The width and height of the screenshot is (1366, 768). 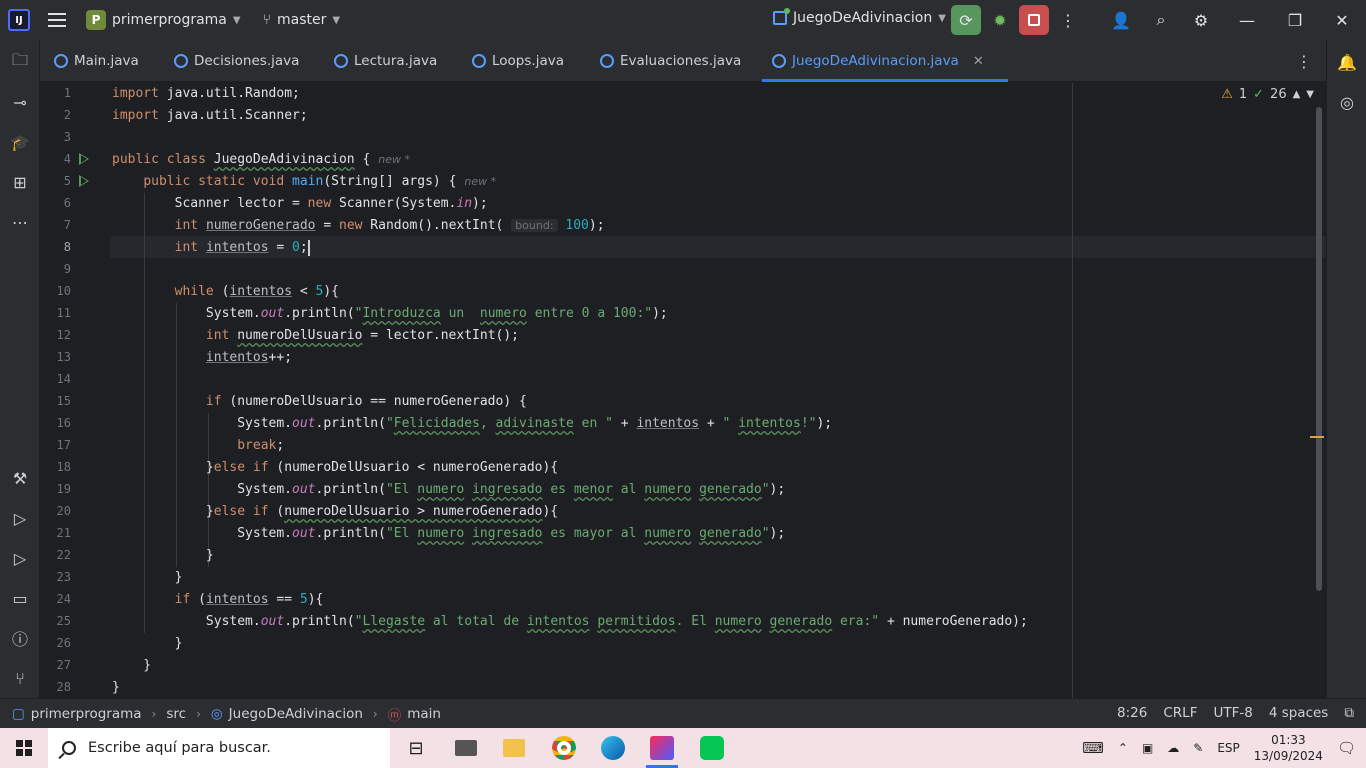 What do you see at coordinates (1068, 20) in the screenshot?
I see `more-actions-icon: ⋮` at bounding box center [1068, 20].